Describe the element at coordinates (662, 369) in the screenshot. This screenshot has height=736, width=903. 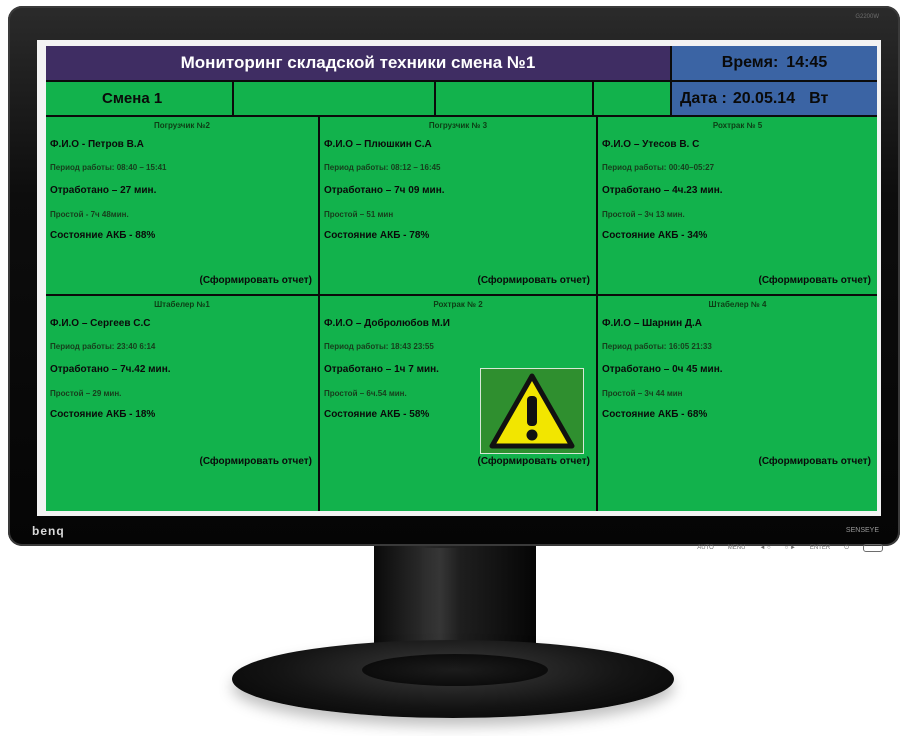
I see `worked-time: Отработано – 0ч 45 мин.` at that location.